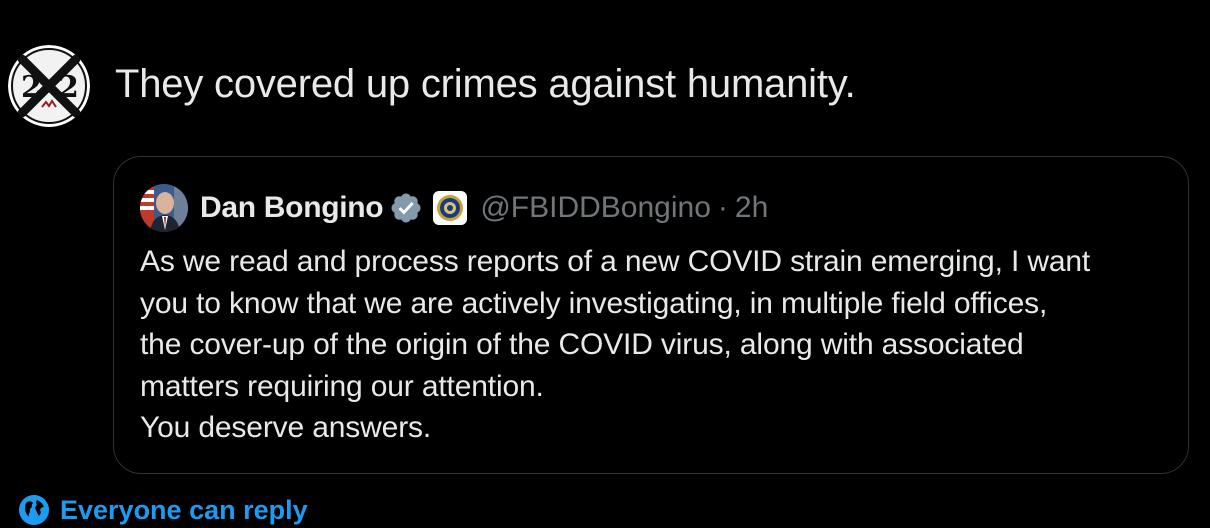  Describe the element at coordinates (164, 208) in the screenshot. I see `quoted-author-avatar` at that location.